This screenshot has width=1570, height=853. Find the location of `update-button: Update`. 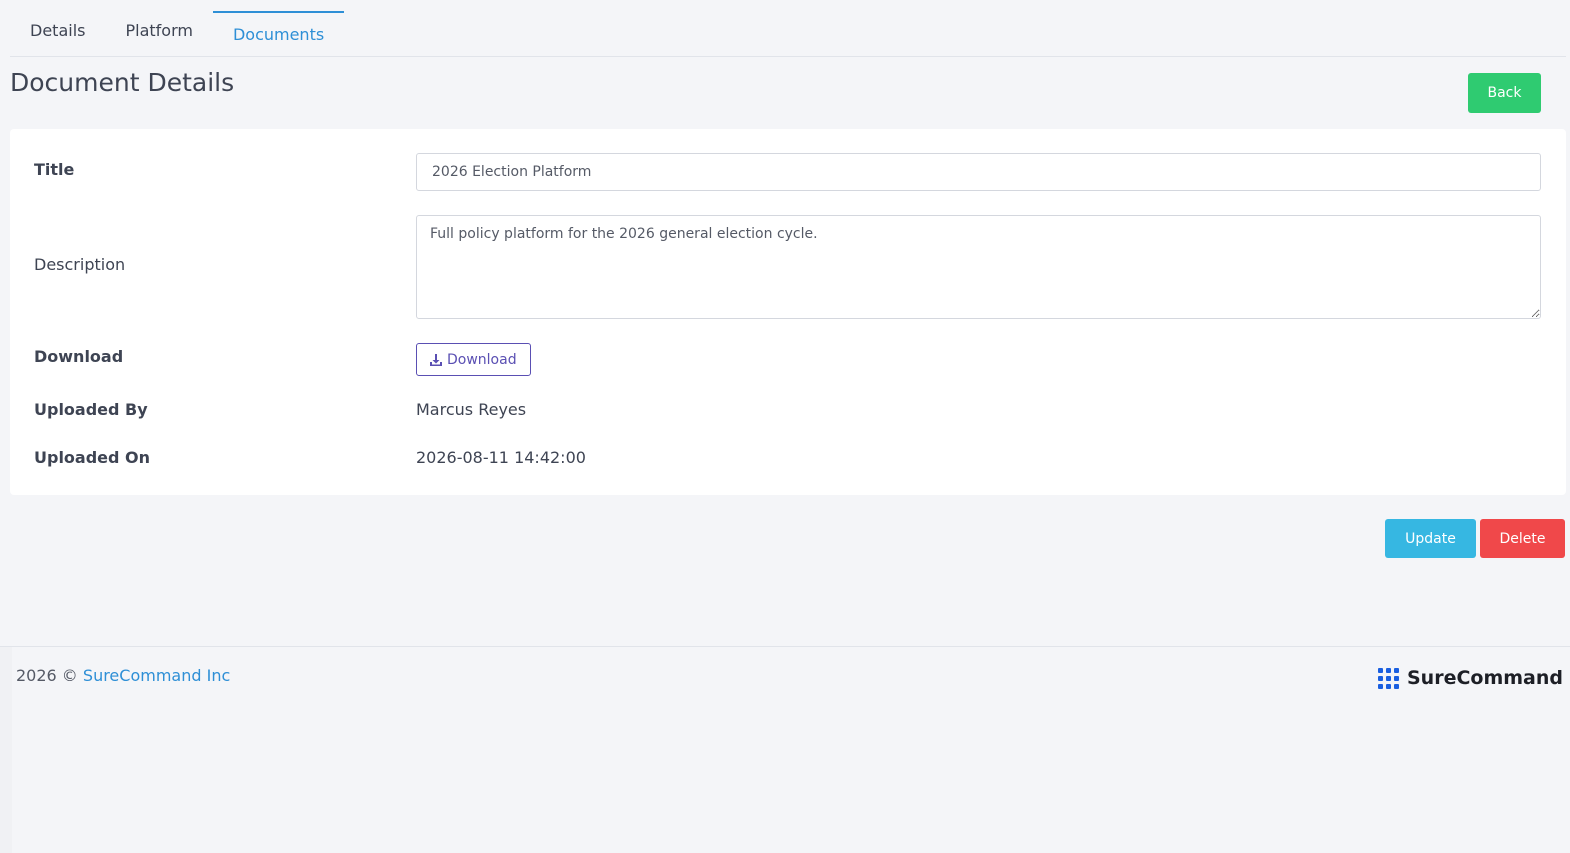

update-button: Update is located at coordinates (1430, 538).